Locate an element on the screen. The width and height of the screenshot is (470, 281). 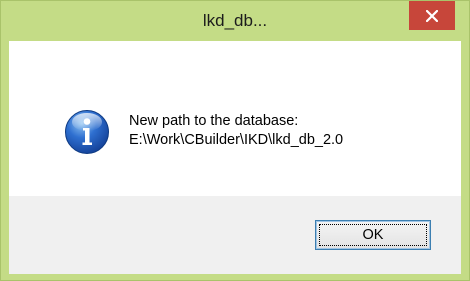
close-icon is located at coordinates (432, 15).